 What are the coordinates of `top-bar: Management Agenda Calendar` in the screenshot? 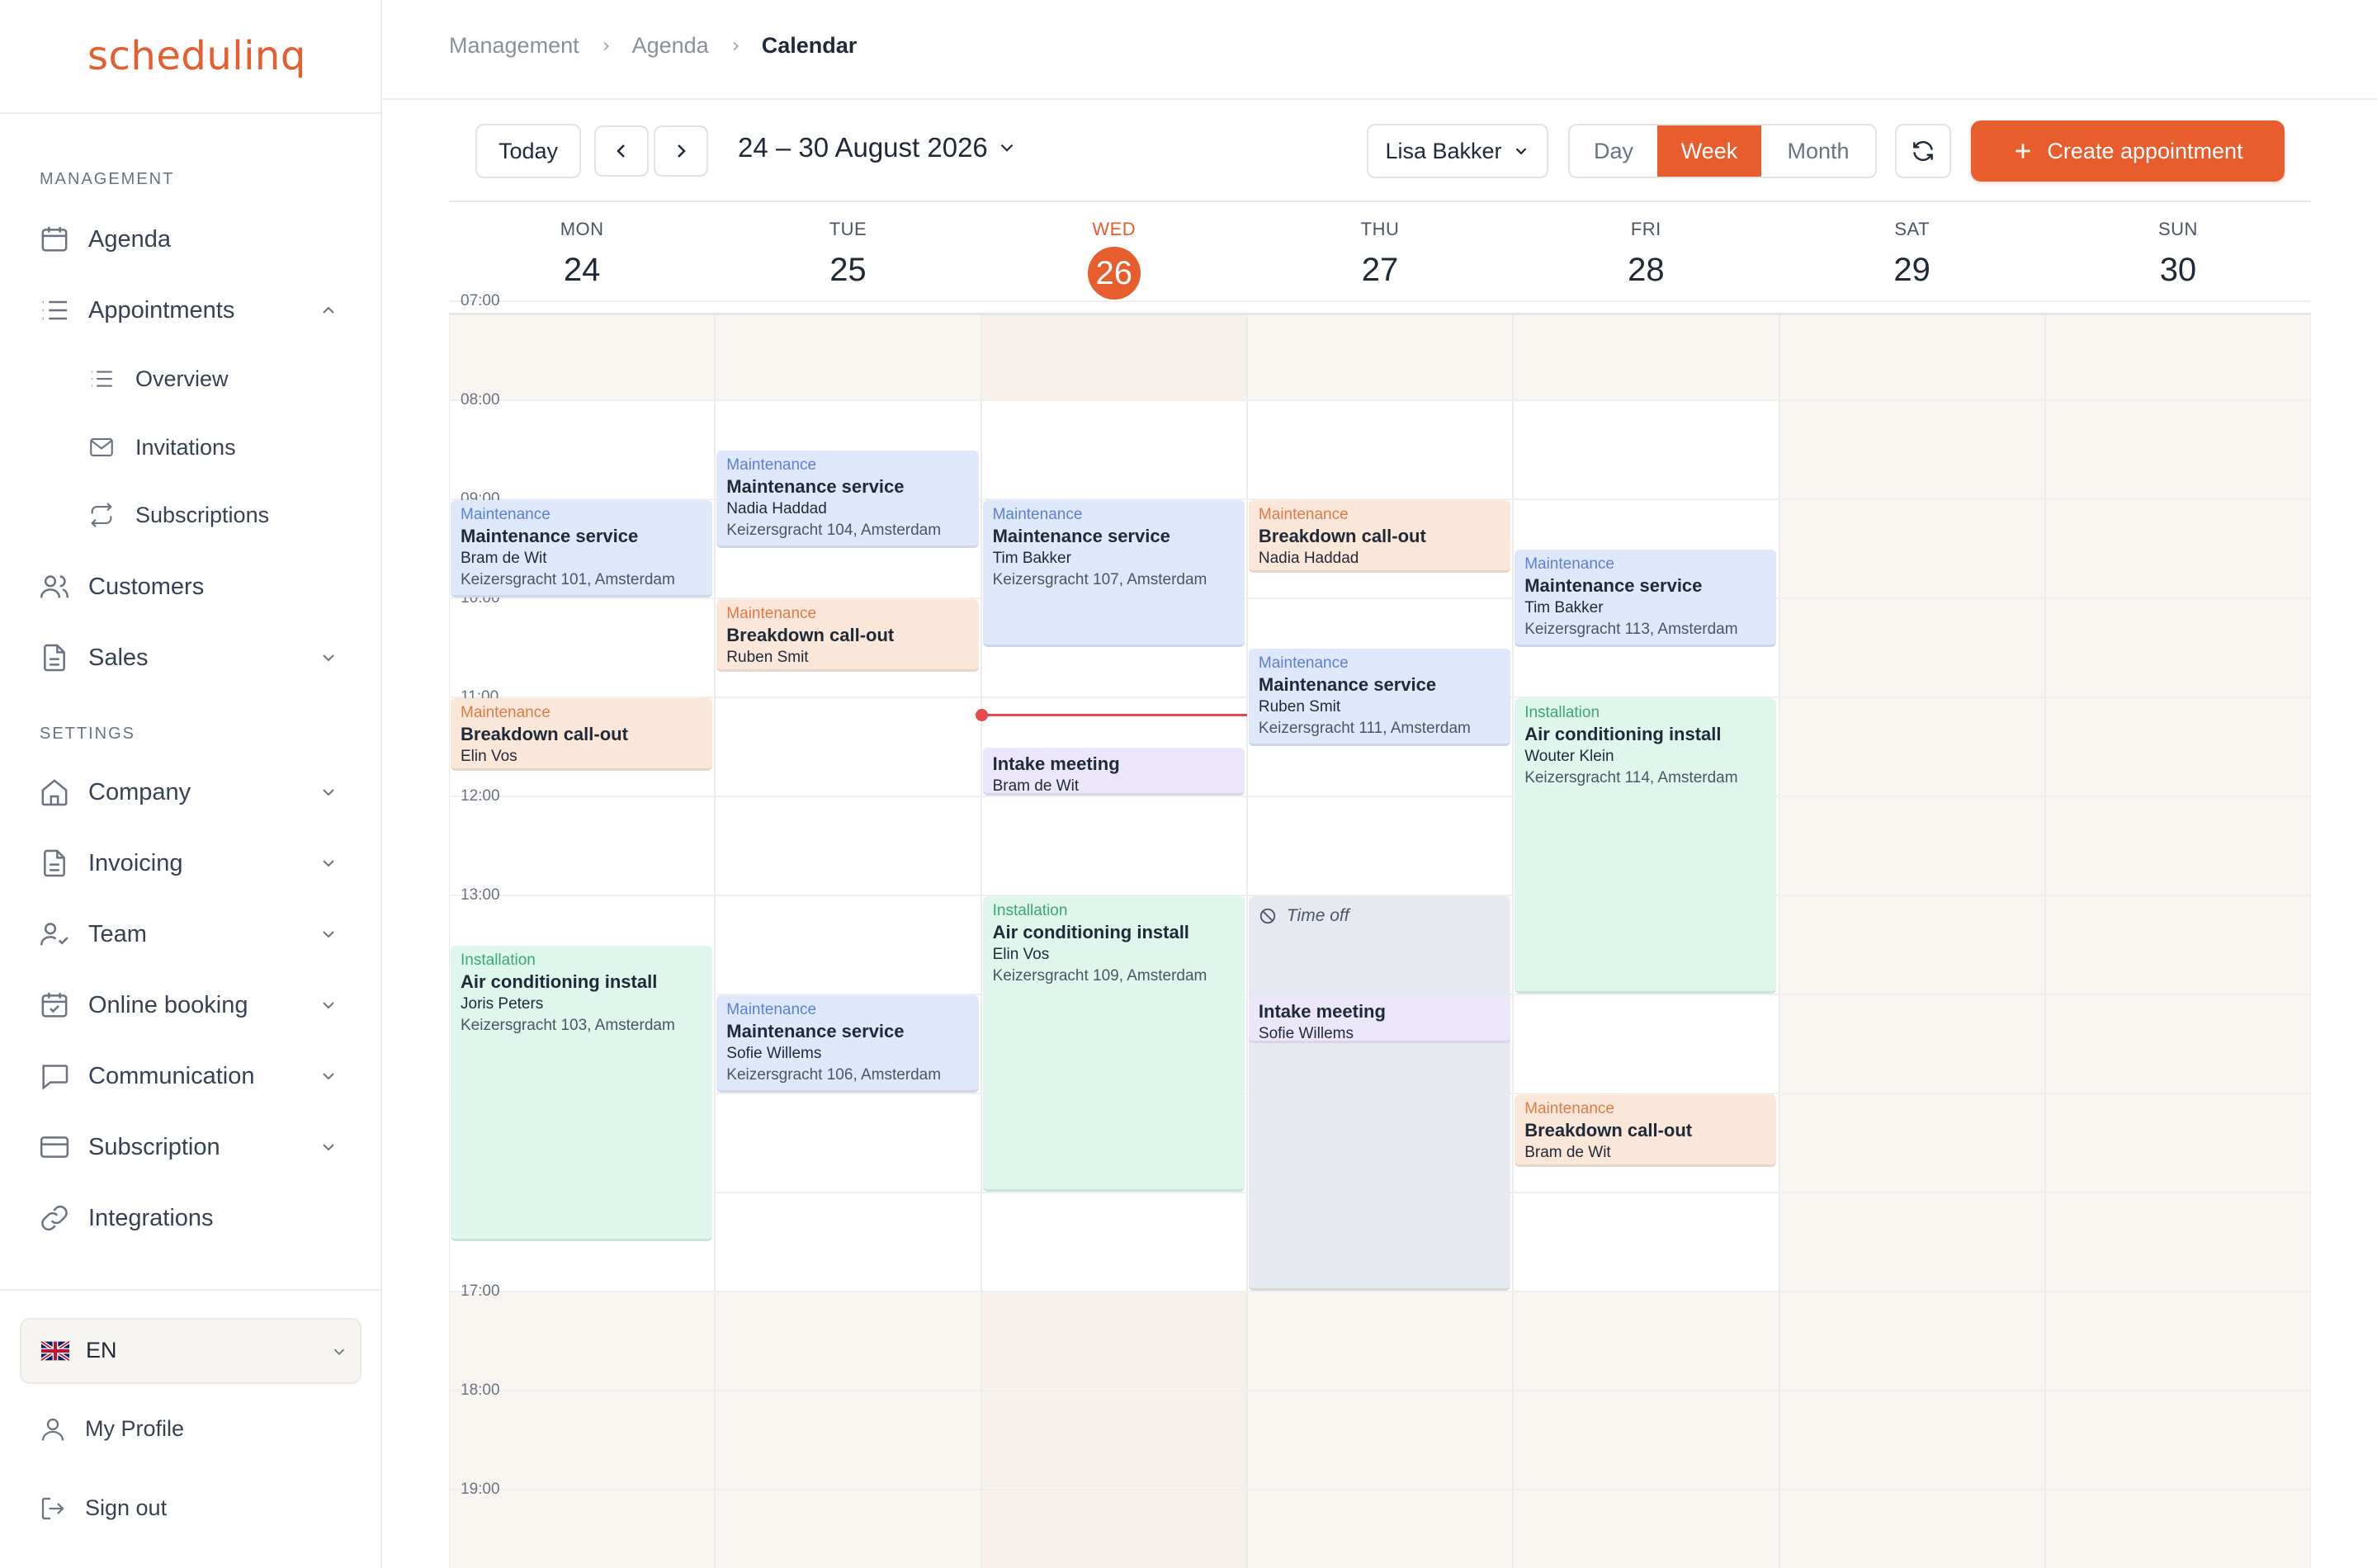 It's located at (1380, 50).